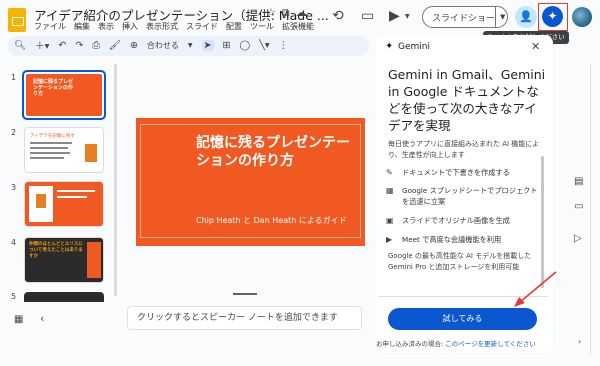  Describe the element at coordinates (42, 45) in the screenshot. I see `new-slide-icon: ＋▾` at that location.